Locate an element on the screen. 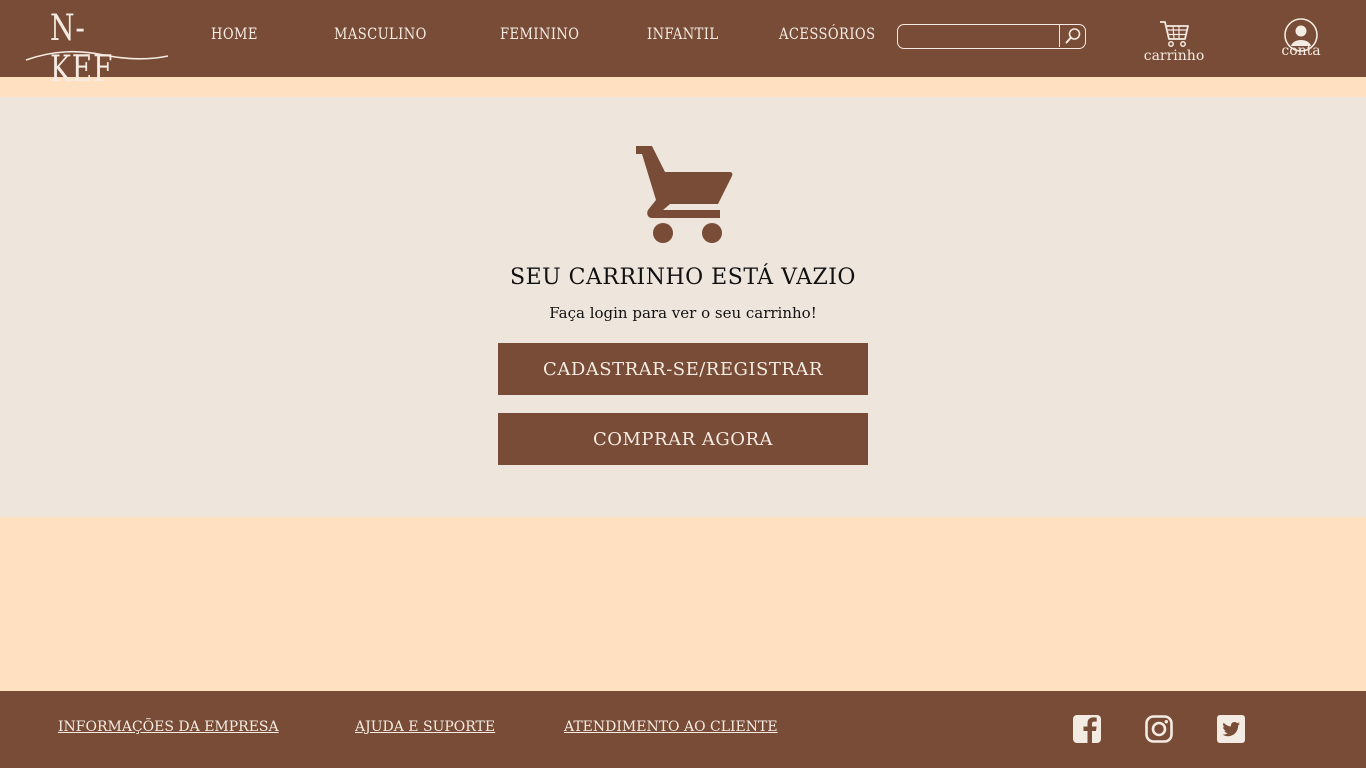 The width and height of the screenshot is (1366, 768). brand-logo: N-KEF is located at coordinates (97, 48).